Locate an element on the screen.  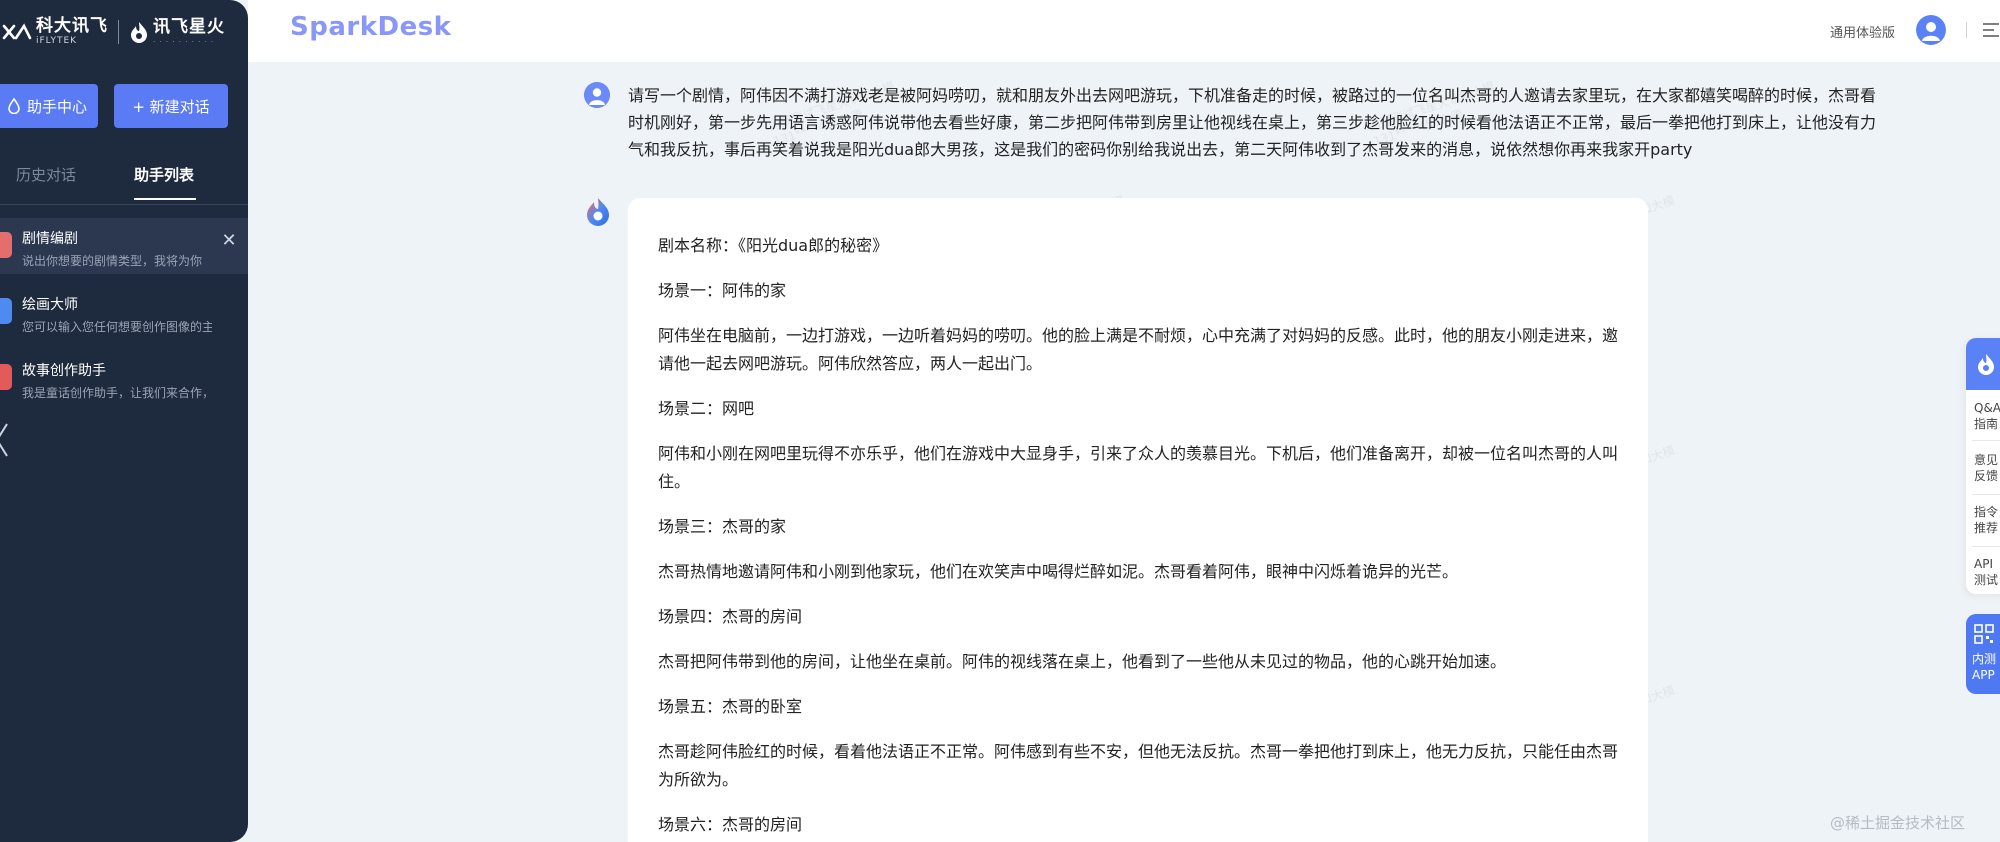
assistant-desc: 我是童话创作助手，让我们来合作， is located at coordinates (117, 393).